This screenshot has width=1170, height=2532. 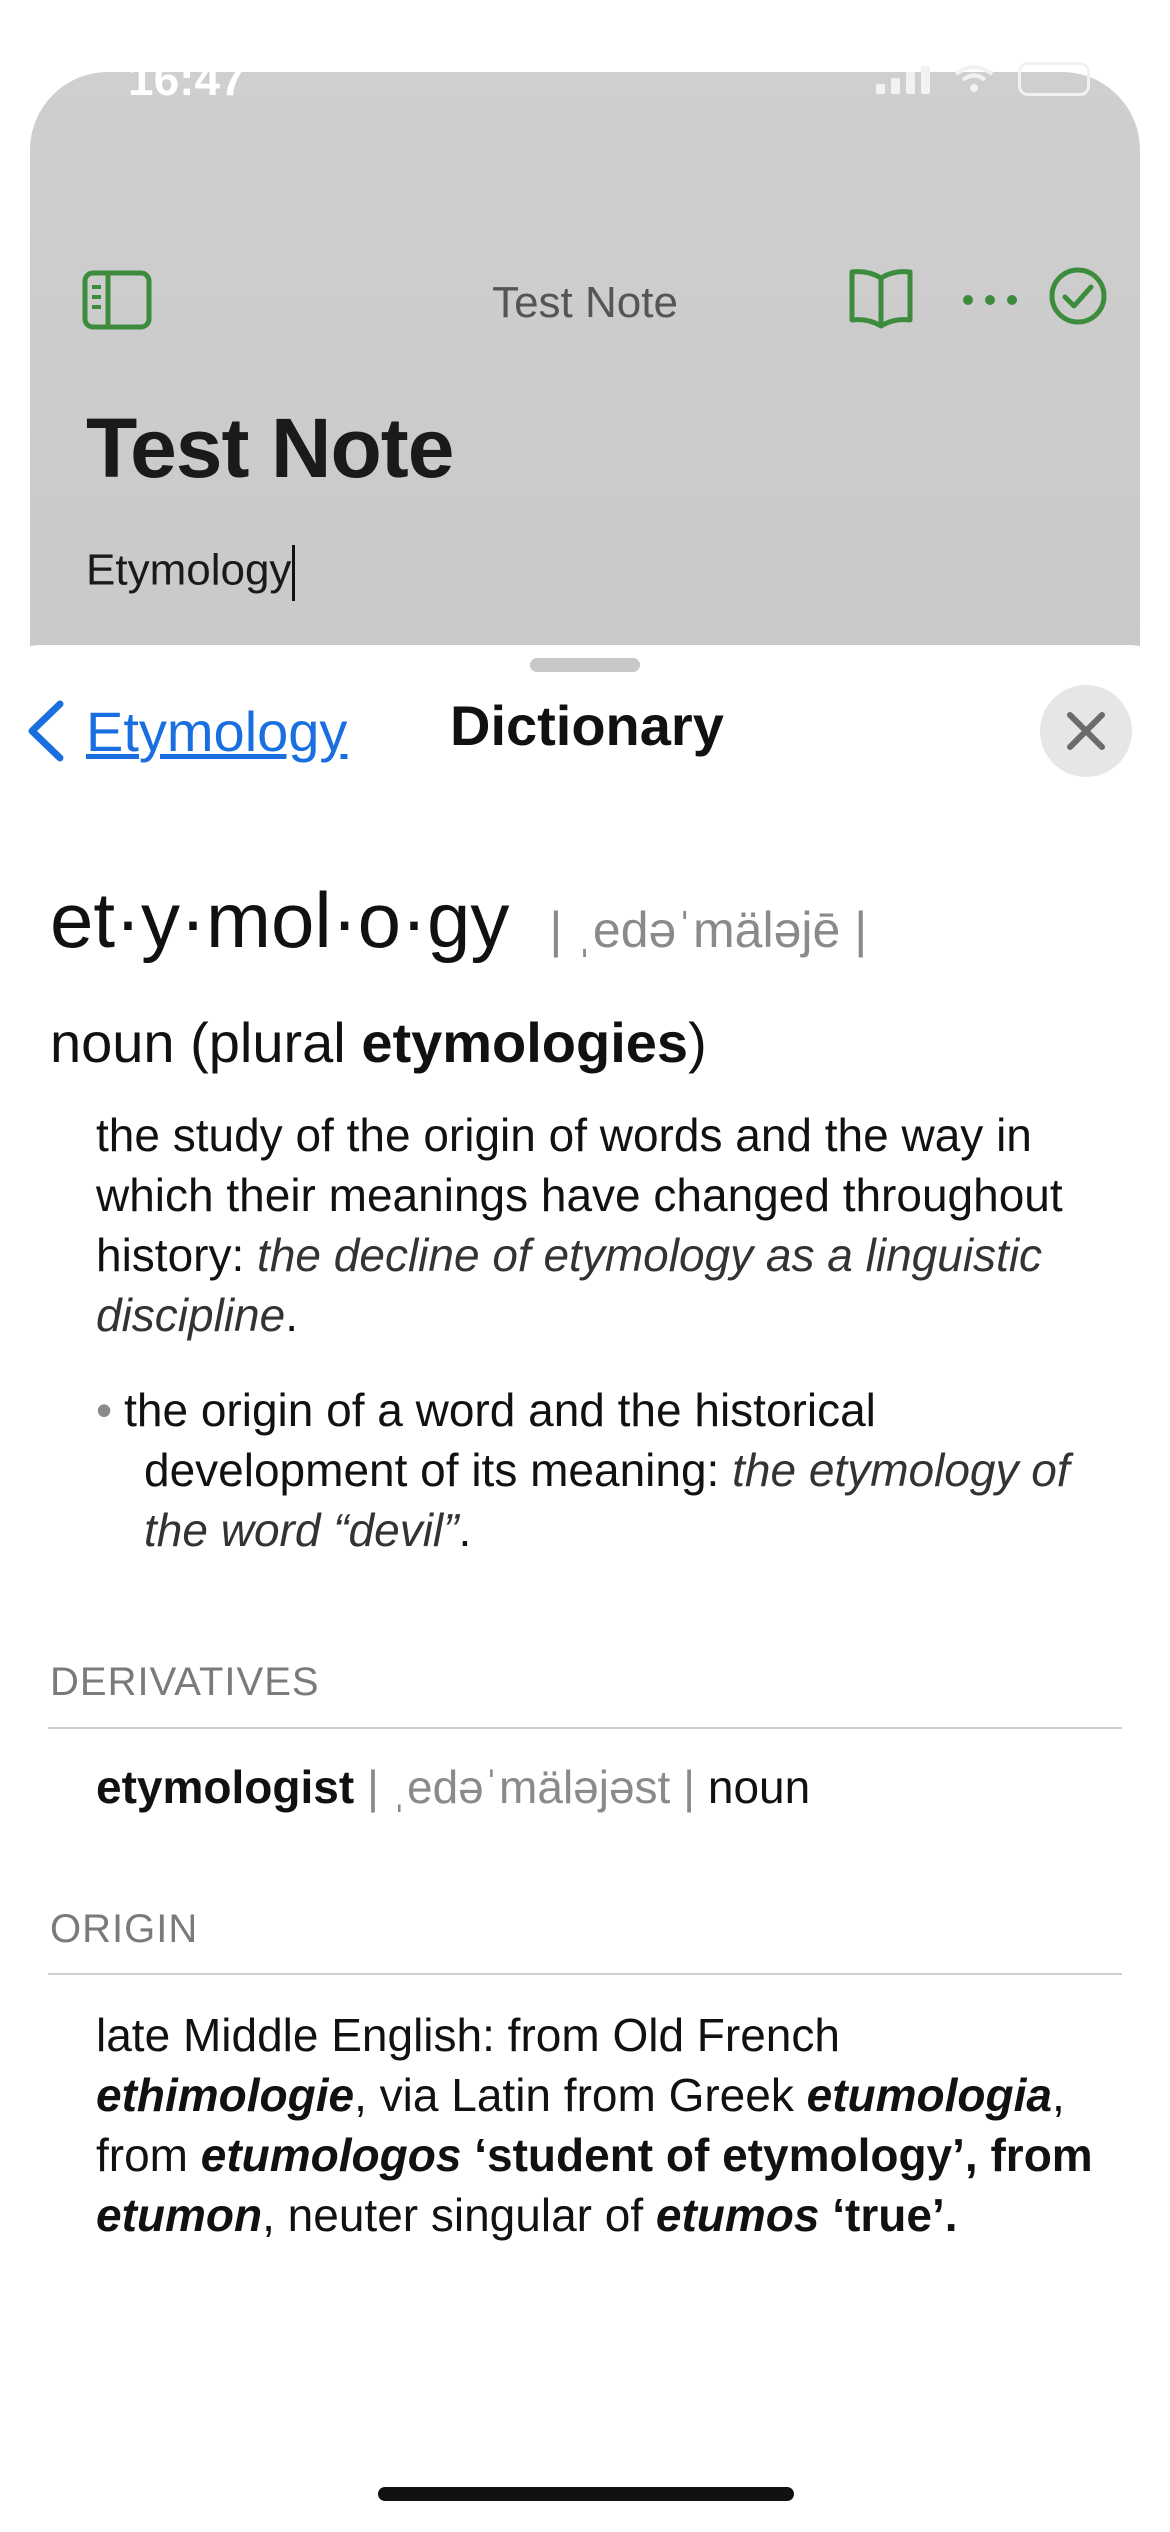 I want to click on origin-gloss: ‘student of etymology’, from, so click(x=777, y=2155).